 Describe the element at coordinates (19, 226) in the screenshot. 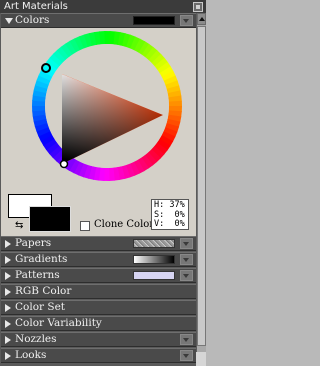

I see `swap-colors-icon: ⇆` at that location.